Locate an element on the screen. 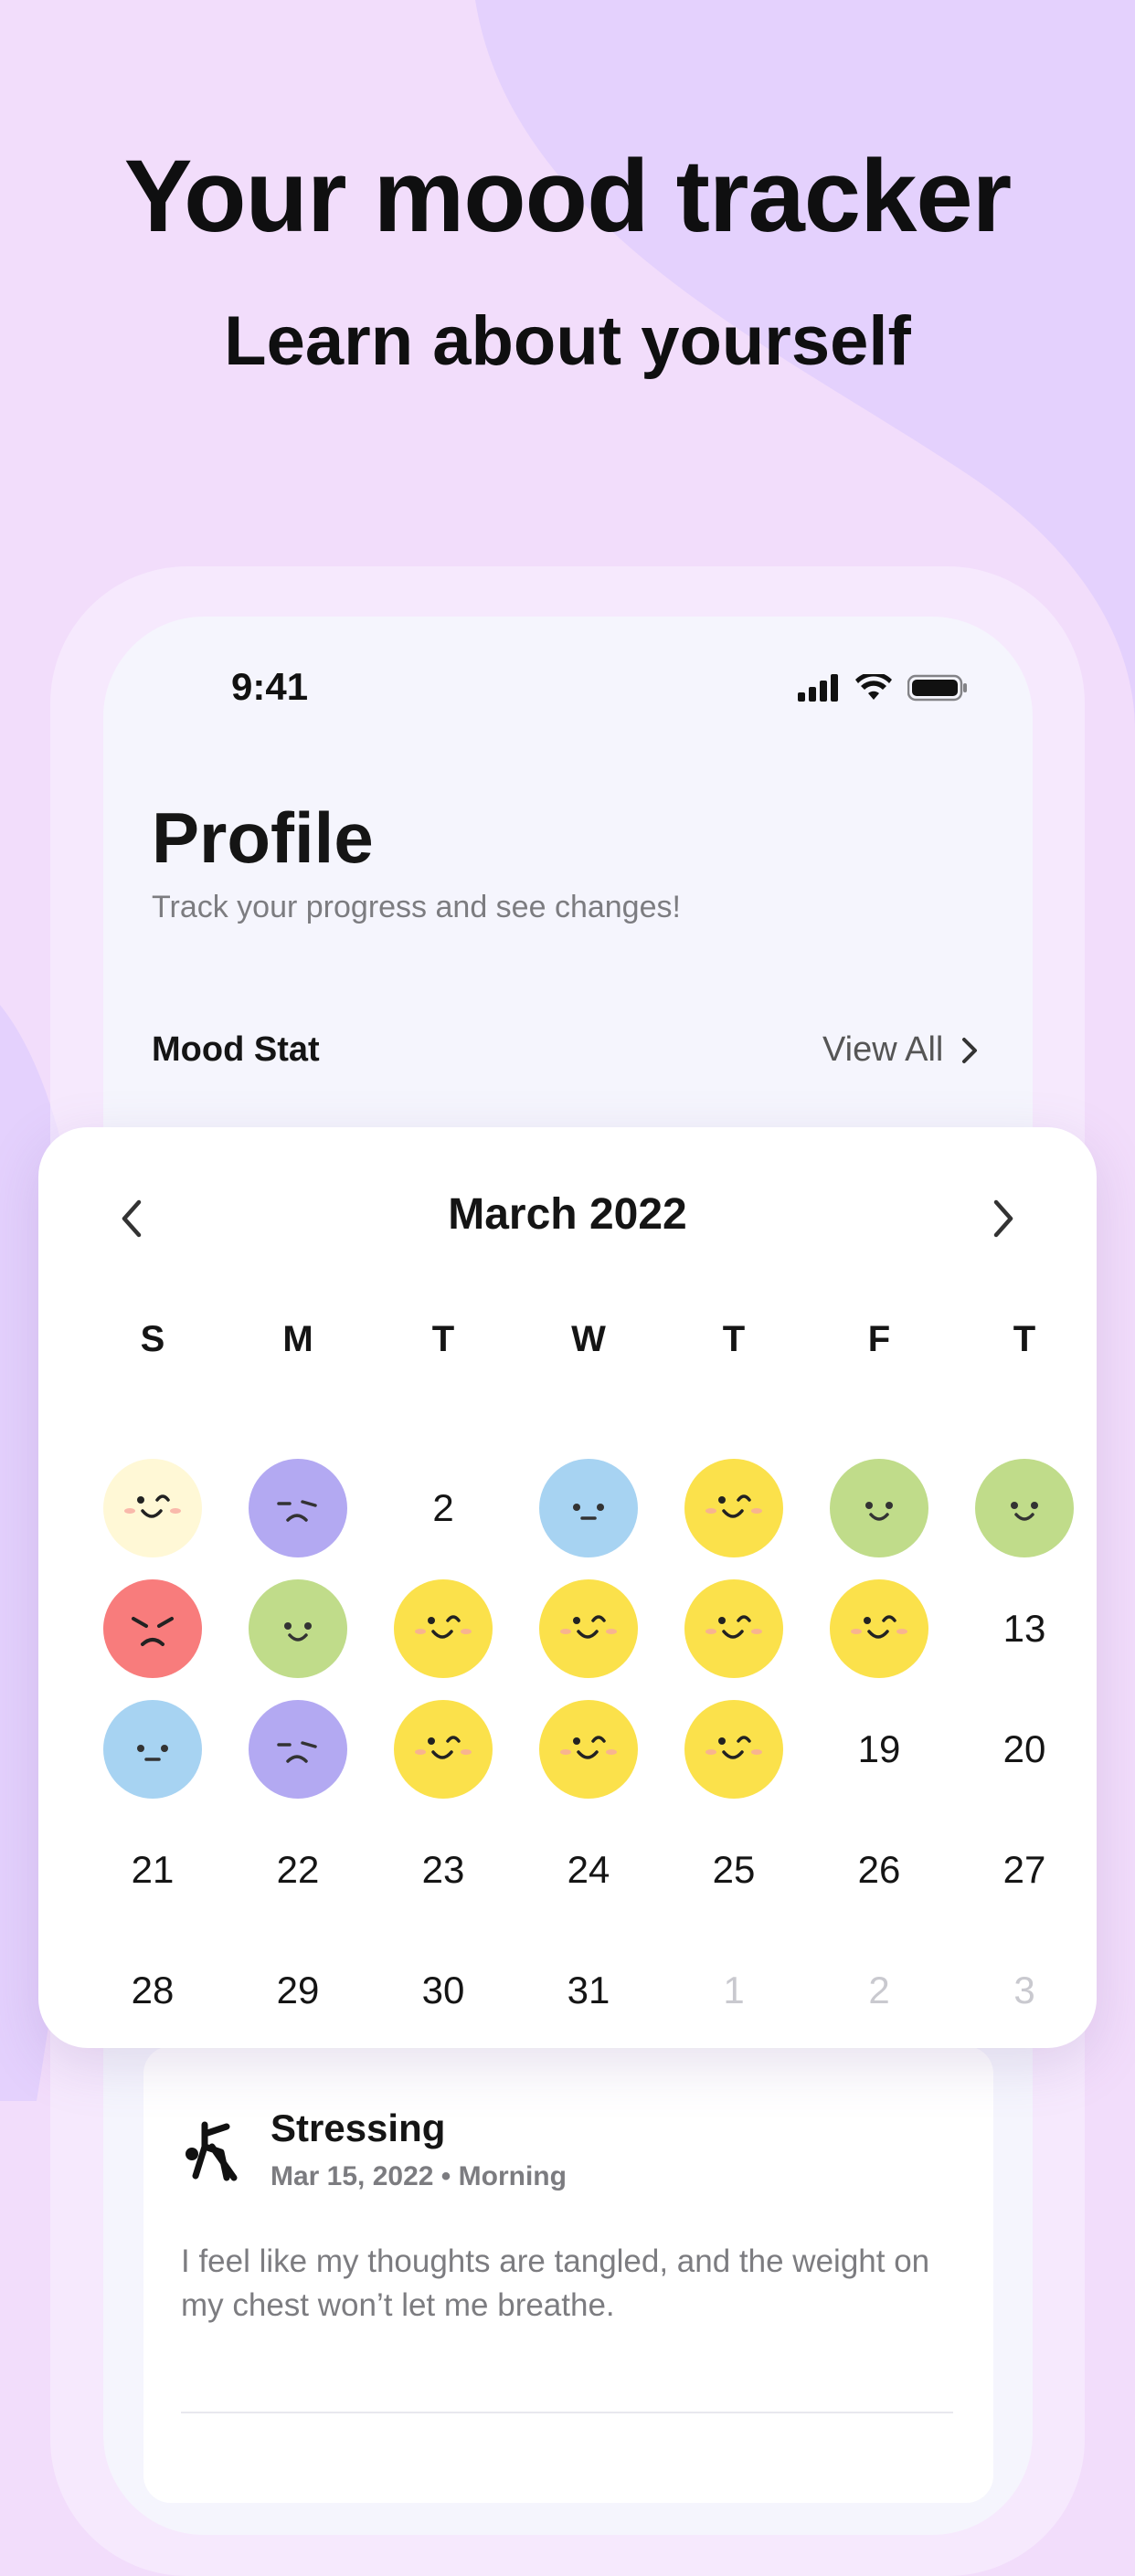 This screenshot has height=2576, width=1135. day-number: 3 is located at coordinates (1024, 1990).